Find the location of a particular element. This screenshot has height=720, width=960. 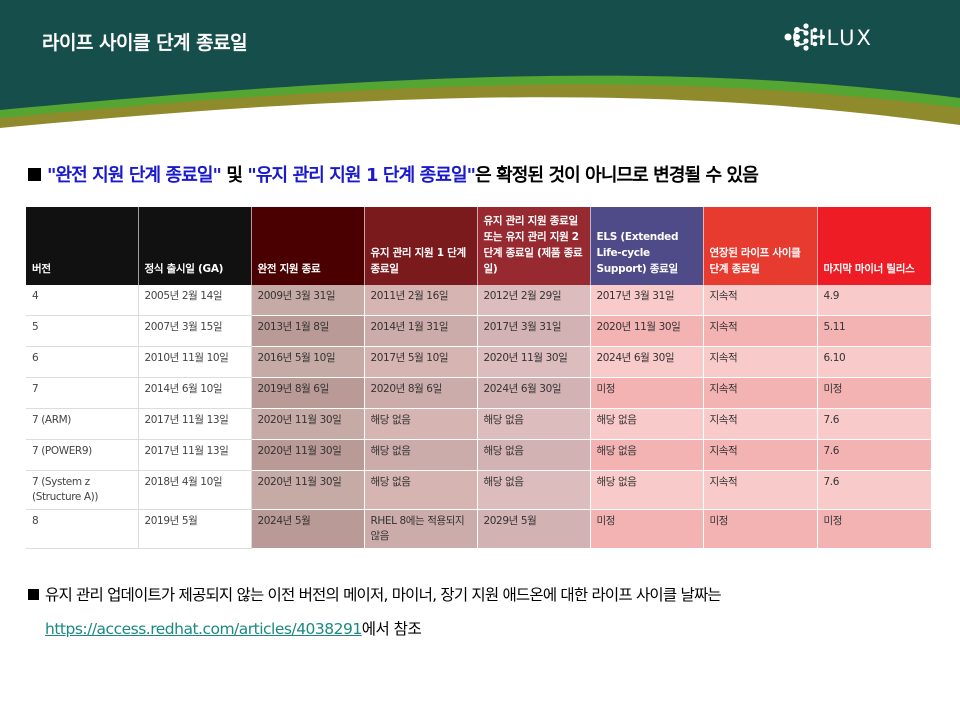

table-cell: 2016년 5월 10일 is located at coordinates (308, 362).